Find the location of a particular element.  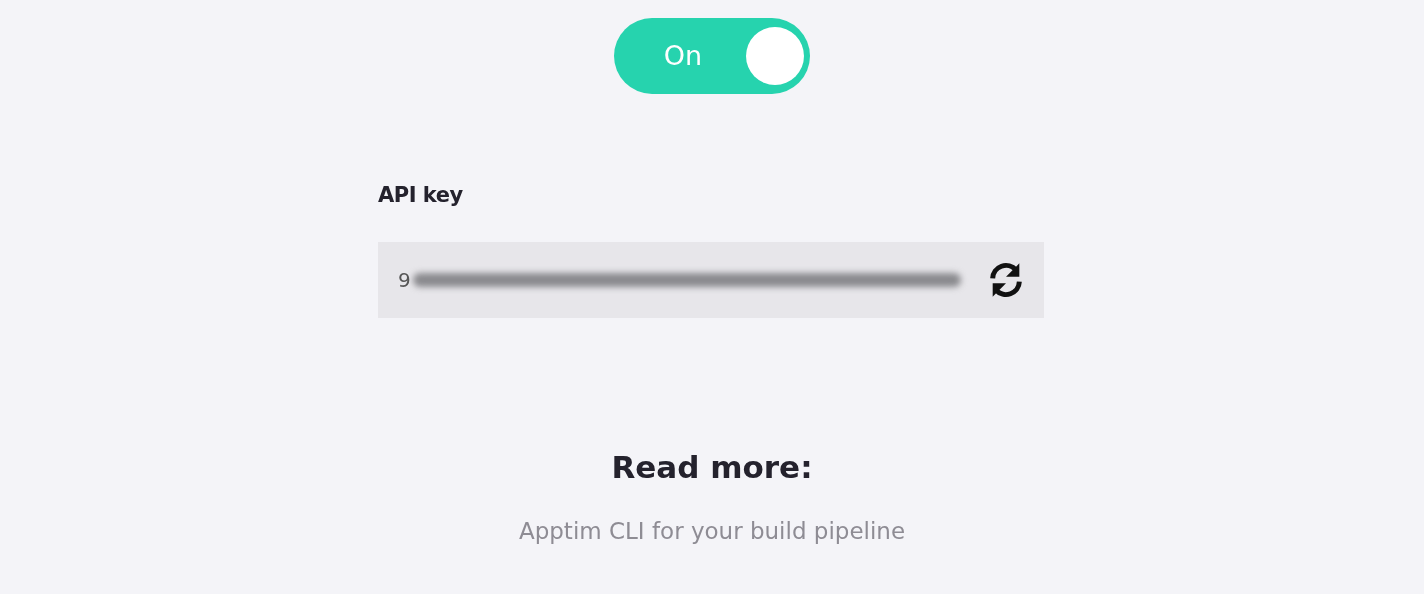

on-off-toggle: On is located at coordinates (712, 56).